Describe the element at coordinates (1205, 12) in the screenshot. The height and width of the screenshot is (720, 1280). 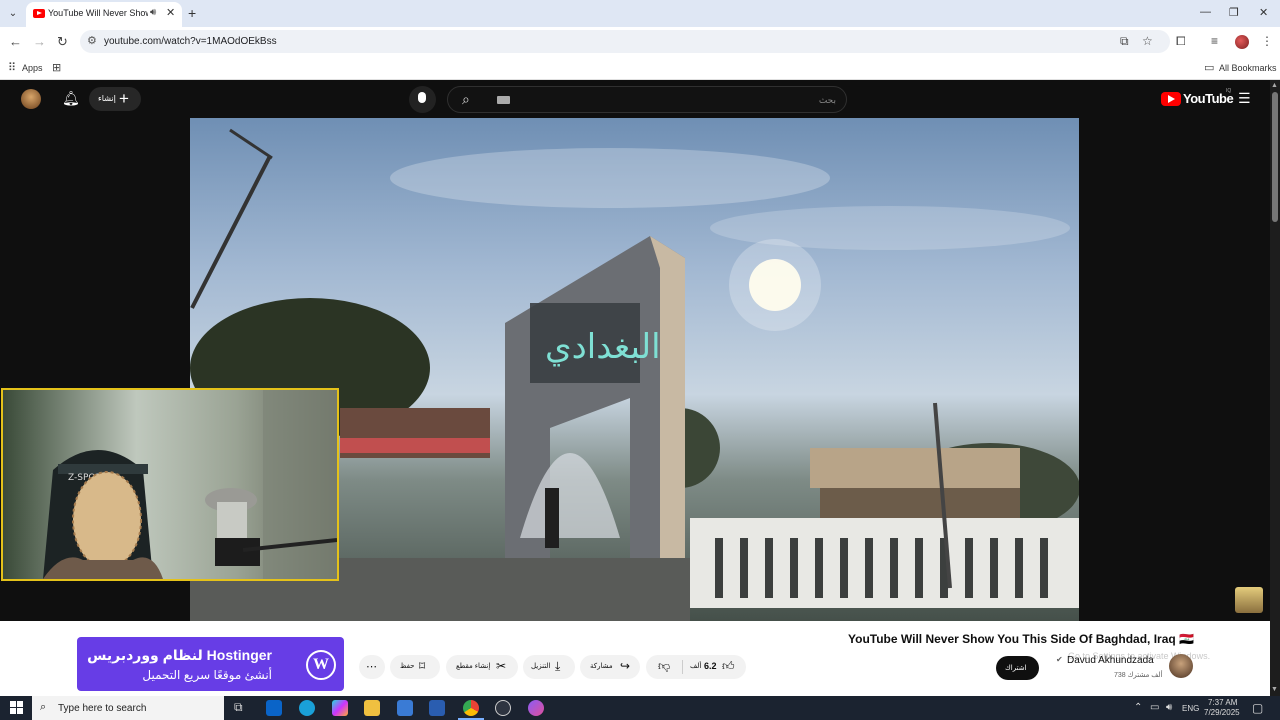
I see `minimize-icon: —` at that location.